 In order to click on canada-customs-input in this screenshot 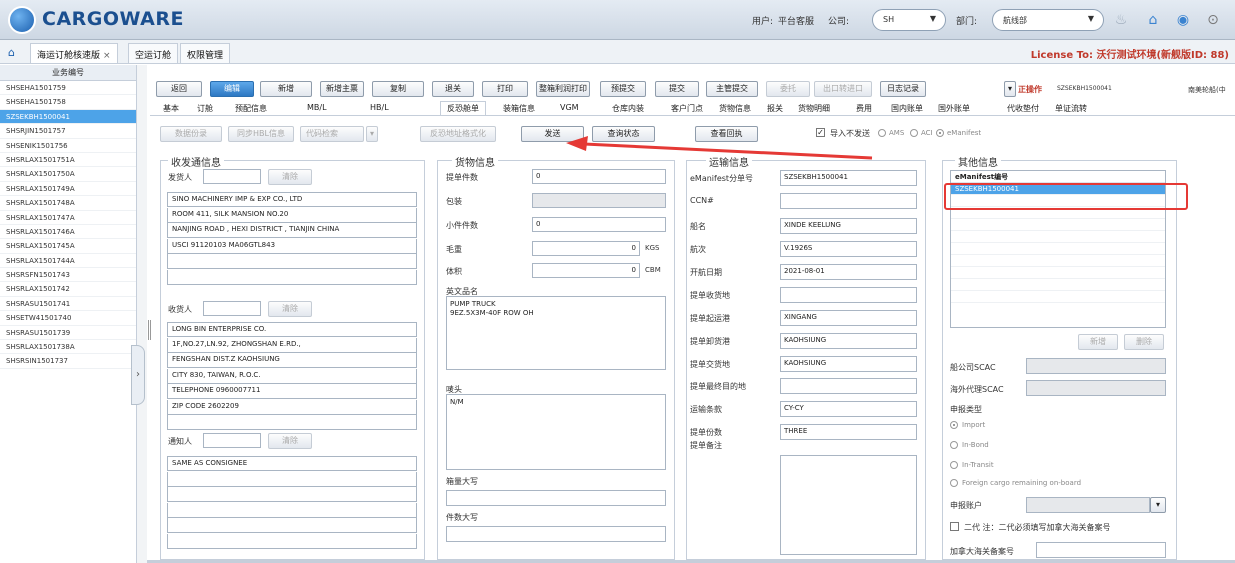, I will do `click(1101, 550)`.